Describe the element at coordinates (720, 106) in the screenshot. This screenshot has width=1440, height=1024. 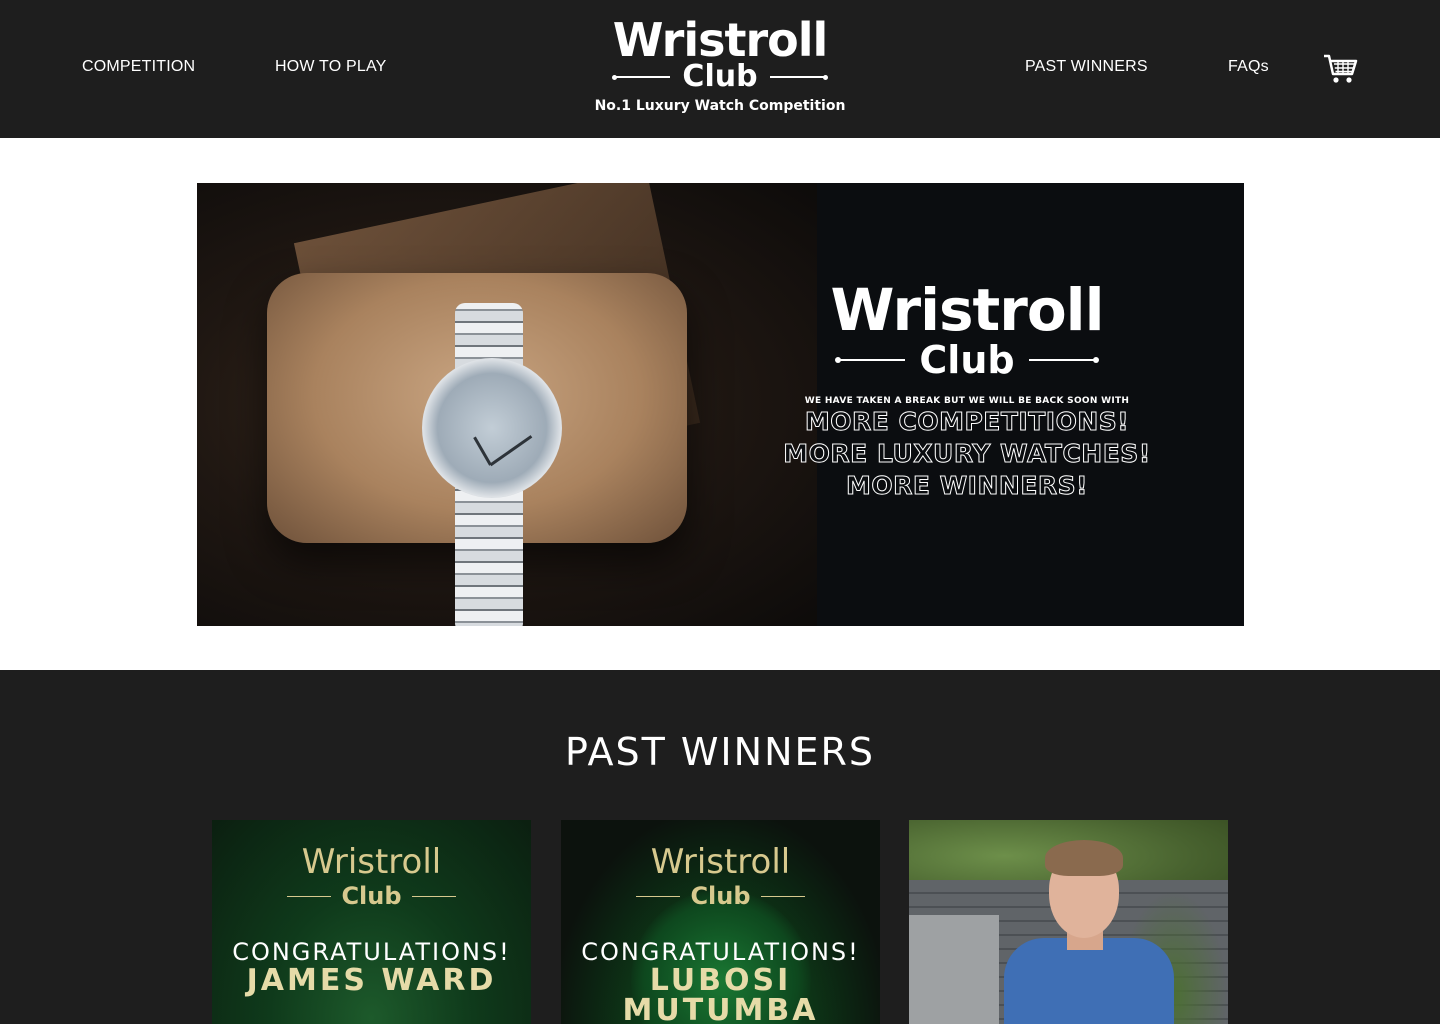
I see `logo-tagline: No.1 Luxury Watch Competition` at that location.